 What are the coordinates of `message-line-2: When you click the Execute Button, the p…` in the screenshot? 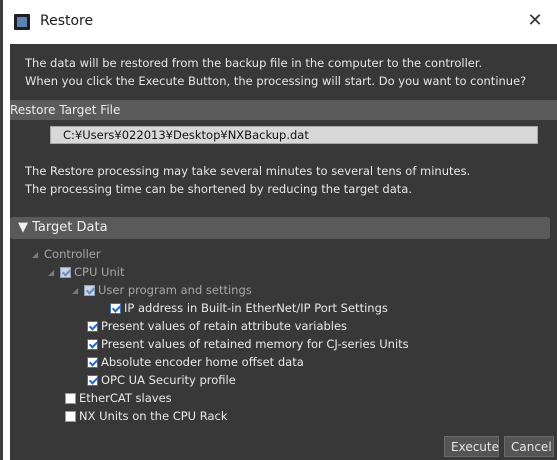 It's located at (276, 81).